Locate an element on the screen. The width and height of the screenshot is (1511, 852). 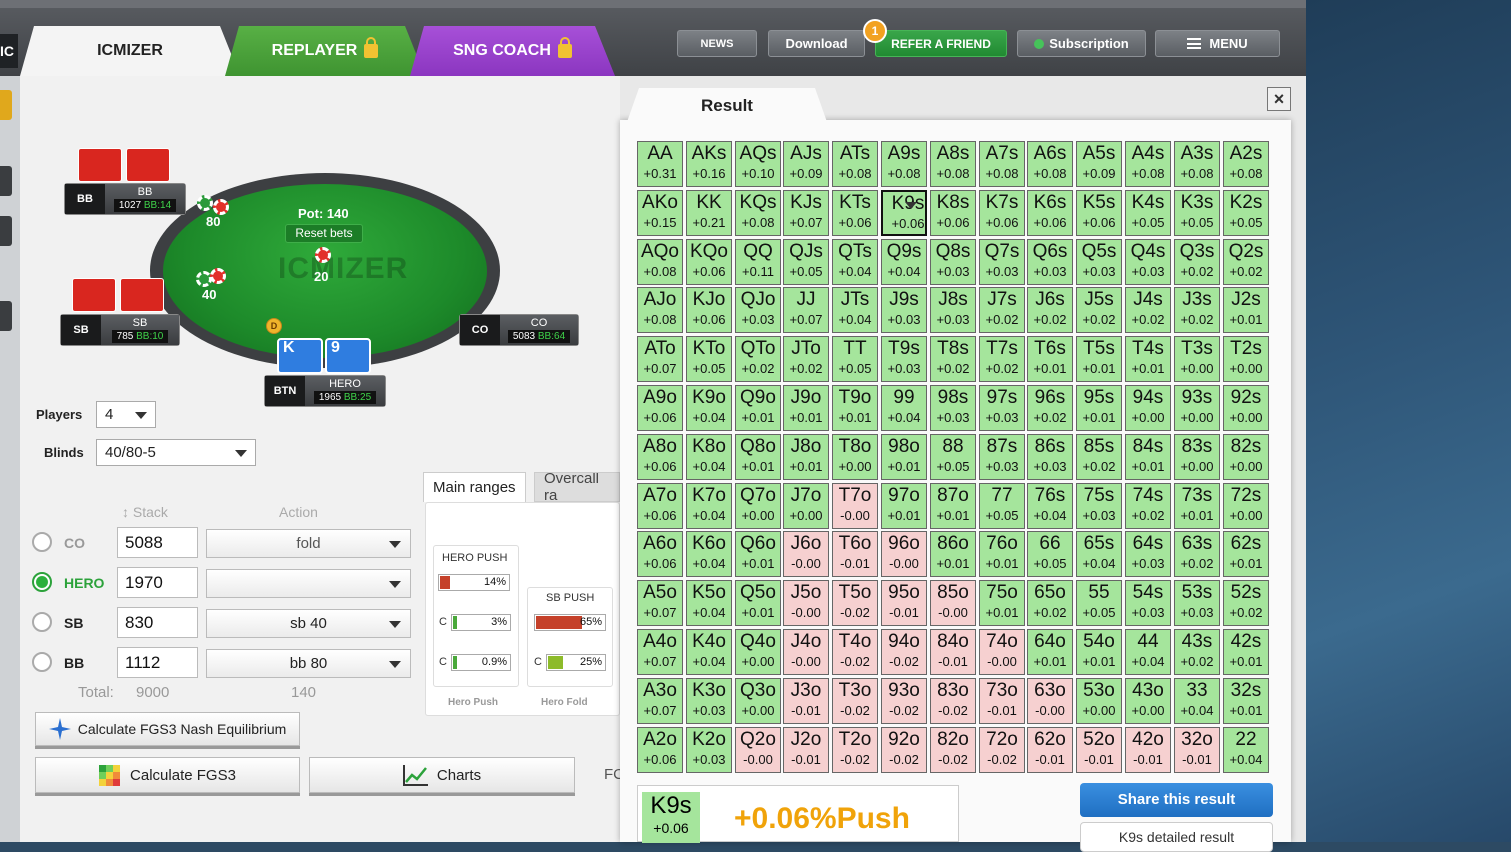
tab-main-ranges: Main ranges is located at coordinates (474, 487).